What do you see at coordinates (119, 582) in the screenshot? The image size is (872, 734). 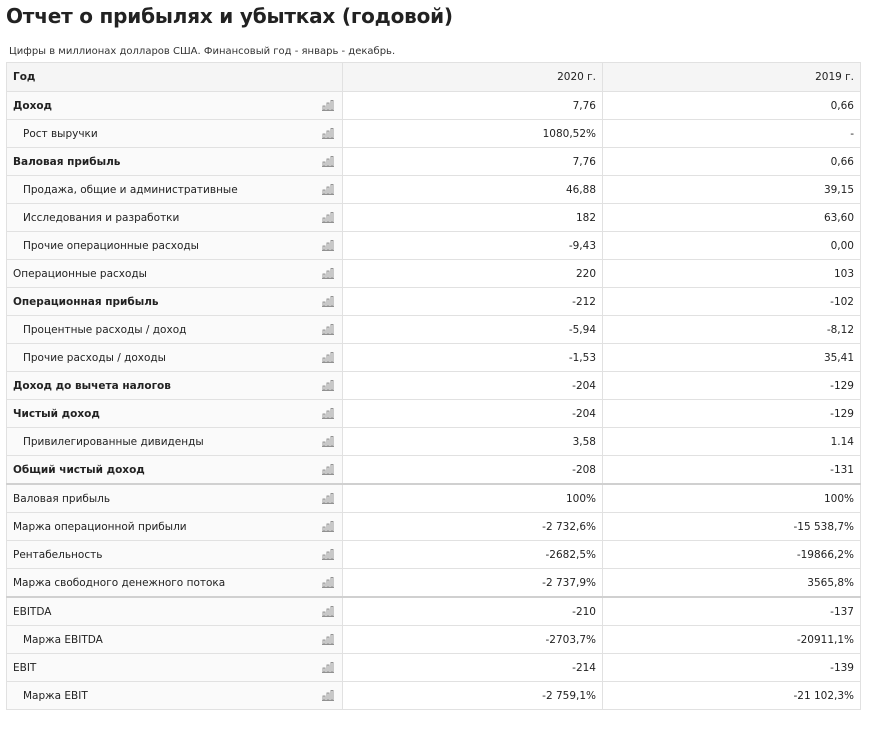 I see `row-label: Маржа свободного денежного потока` at bounding box center [119, 582].